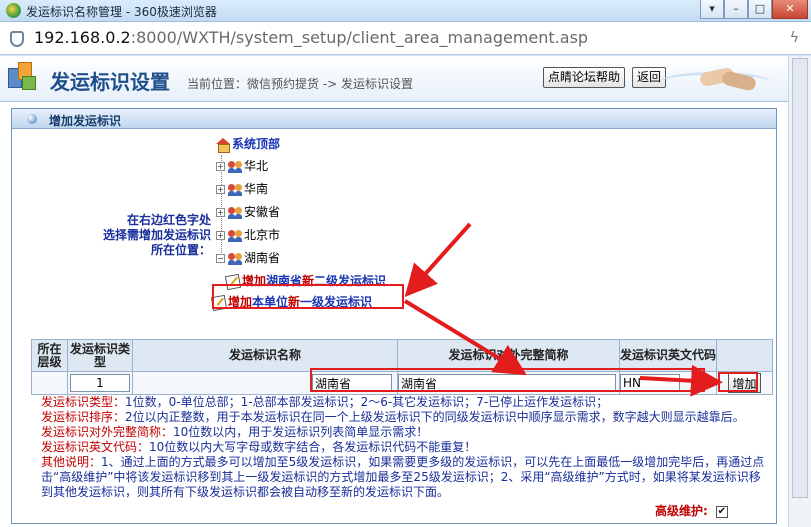 This screenshot has width=811, height=527. I want to click on module-logo-icon, so click(23, 76).